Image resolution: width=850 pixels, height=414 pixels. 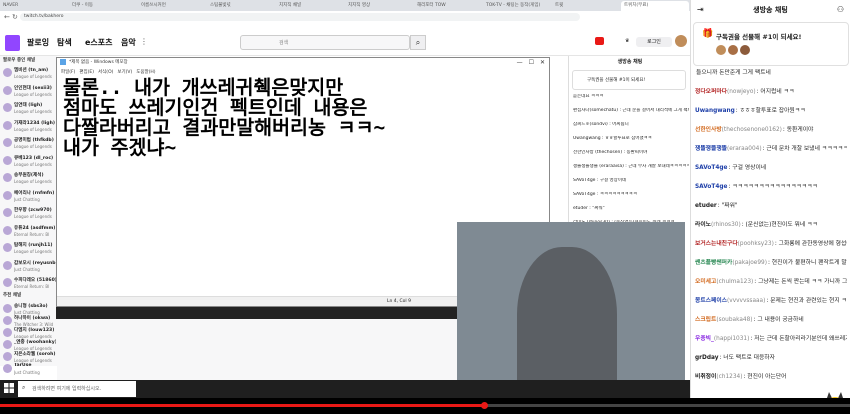 I want to click on login-button: 로그인, so click(x=654, y=42).